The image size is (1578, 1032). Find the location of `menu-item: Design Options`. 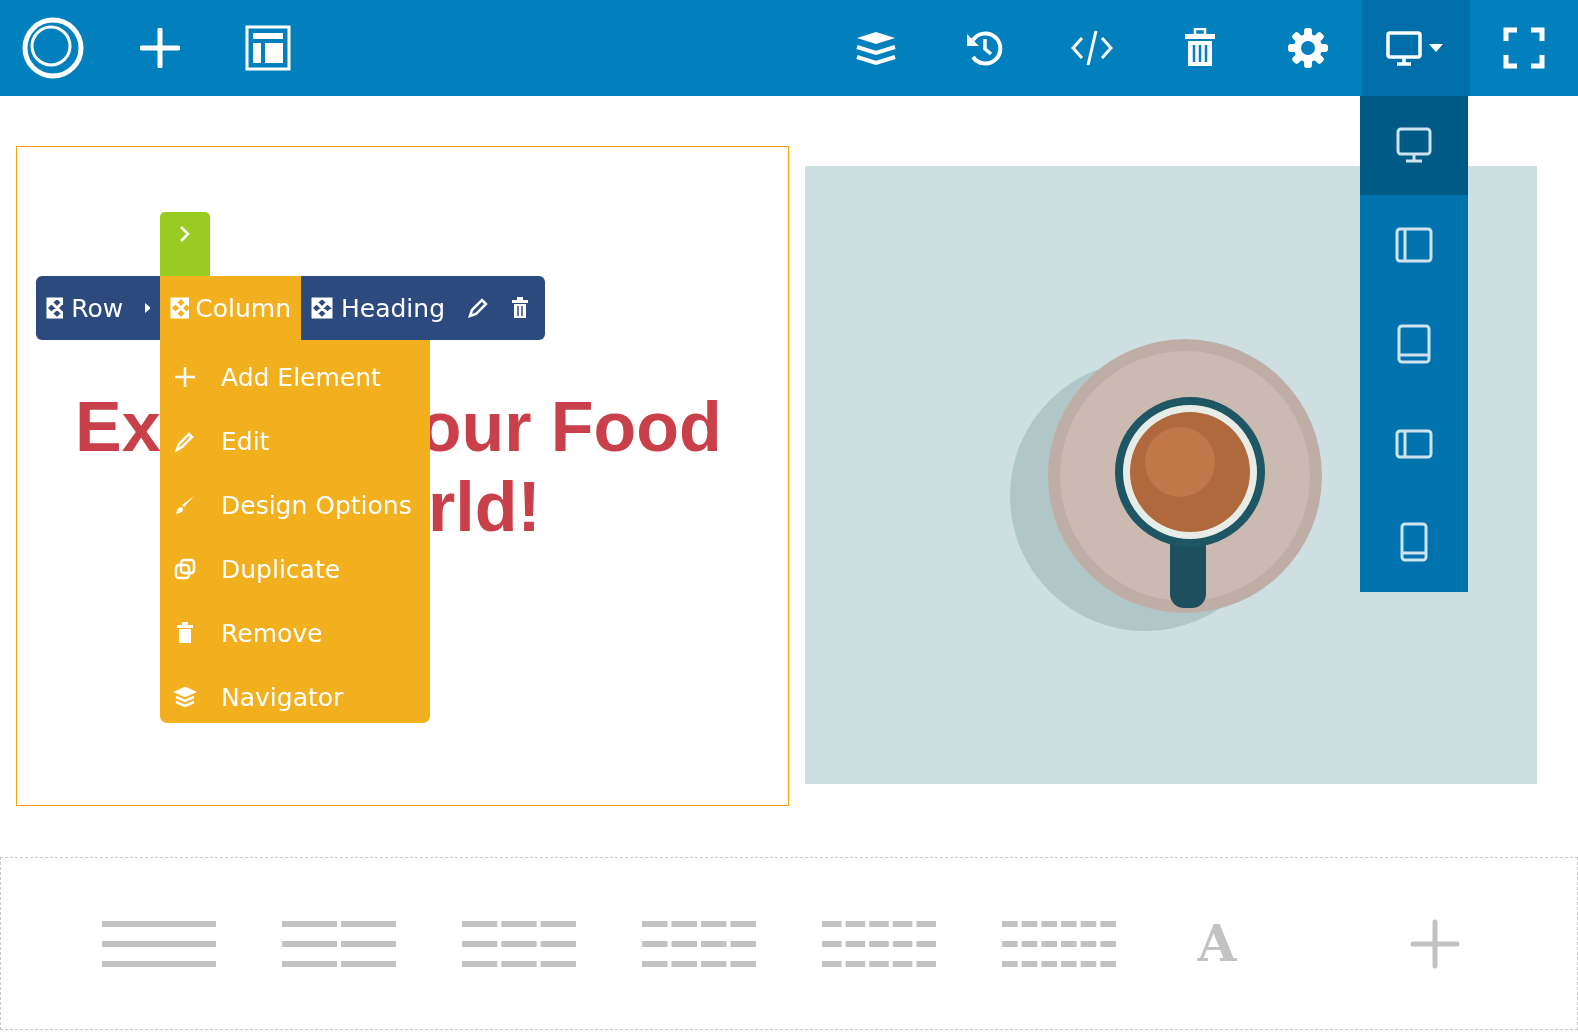

menu-item: Design Options is located at coordinates (295, 505).